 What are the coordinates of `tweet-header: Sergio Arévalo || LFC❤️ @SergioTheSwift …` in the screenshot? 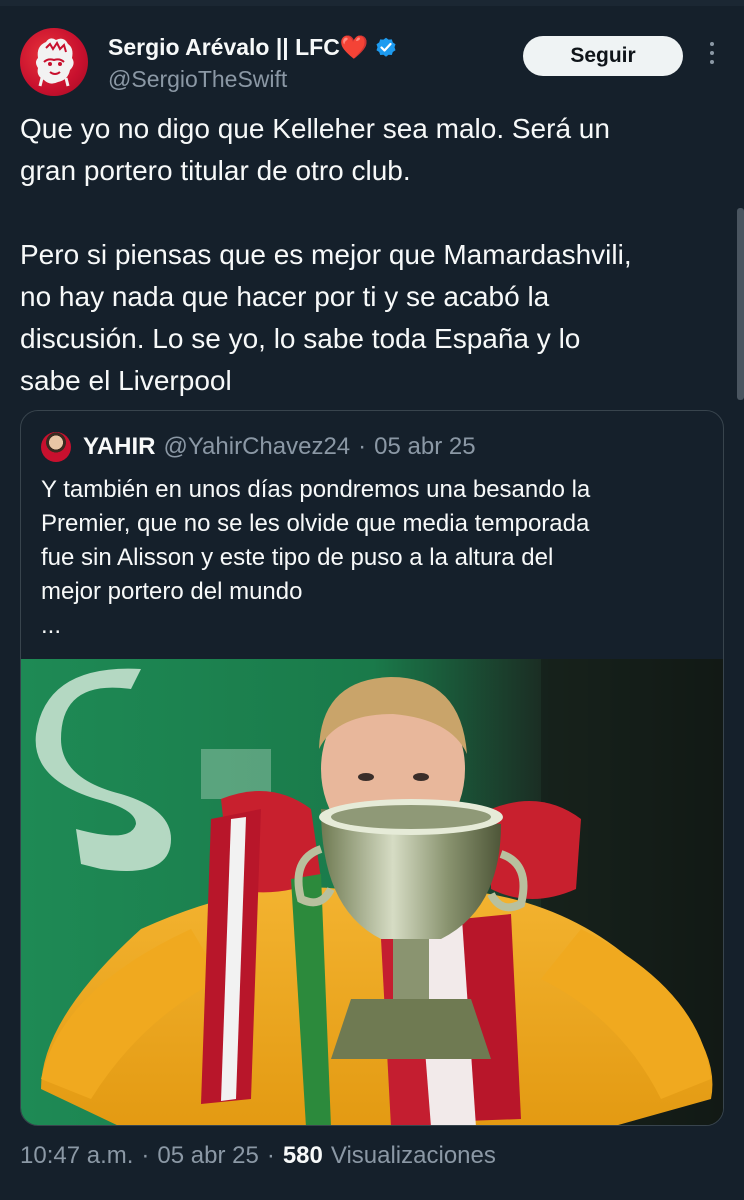 It's located at (372, 63).